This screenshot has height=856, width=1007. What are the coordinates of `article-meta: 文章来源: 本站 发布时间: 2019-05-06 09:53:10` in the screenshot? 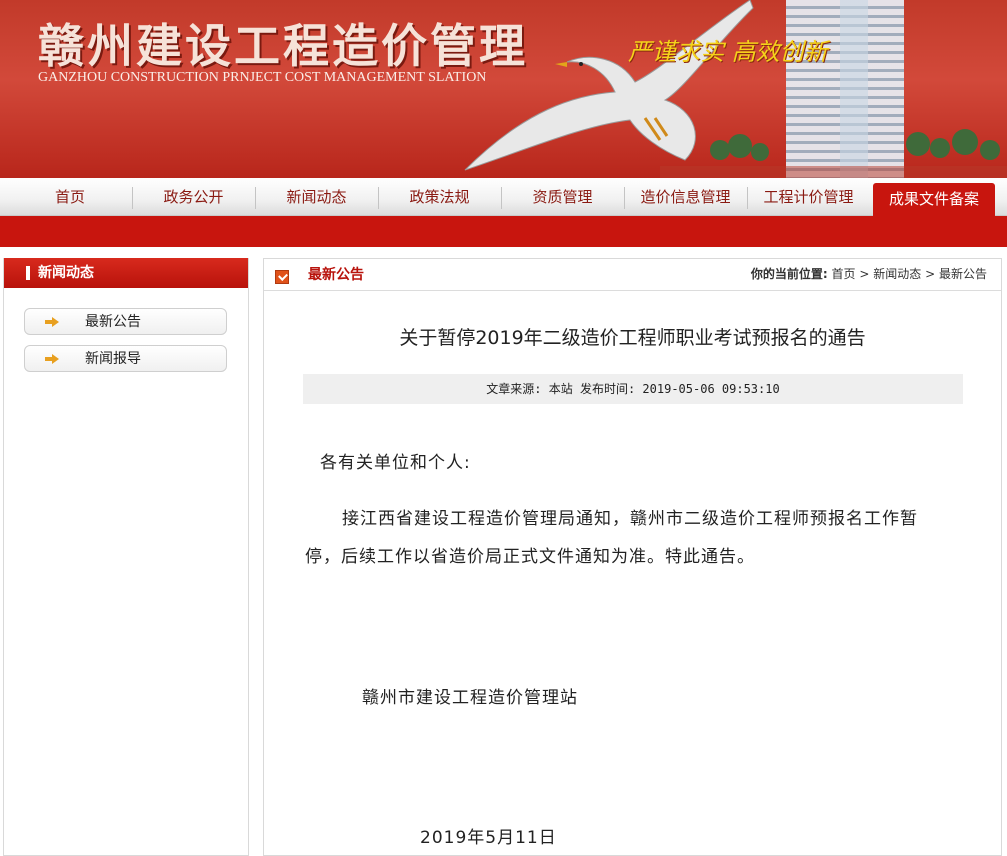 It's located at (633, 389).